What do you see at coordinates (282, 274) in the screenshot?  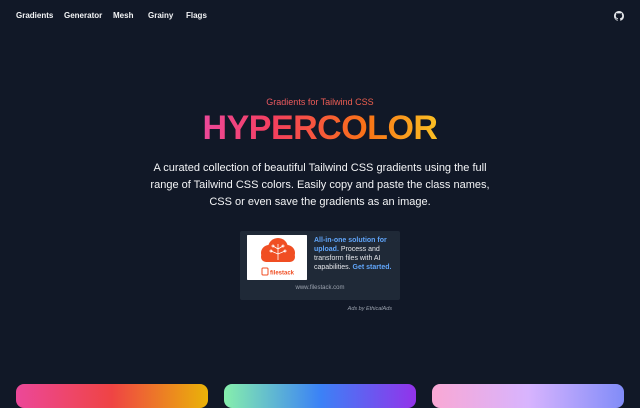 I see `filestack-wordmark: filestack` at bounding box center [282, 274].